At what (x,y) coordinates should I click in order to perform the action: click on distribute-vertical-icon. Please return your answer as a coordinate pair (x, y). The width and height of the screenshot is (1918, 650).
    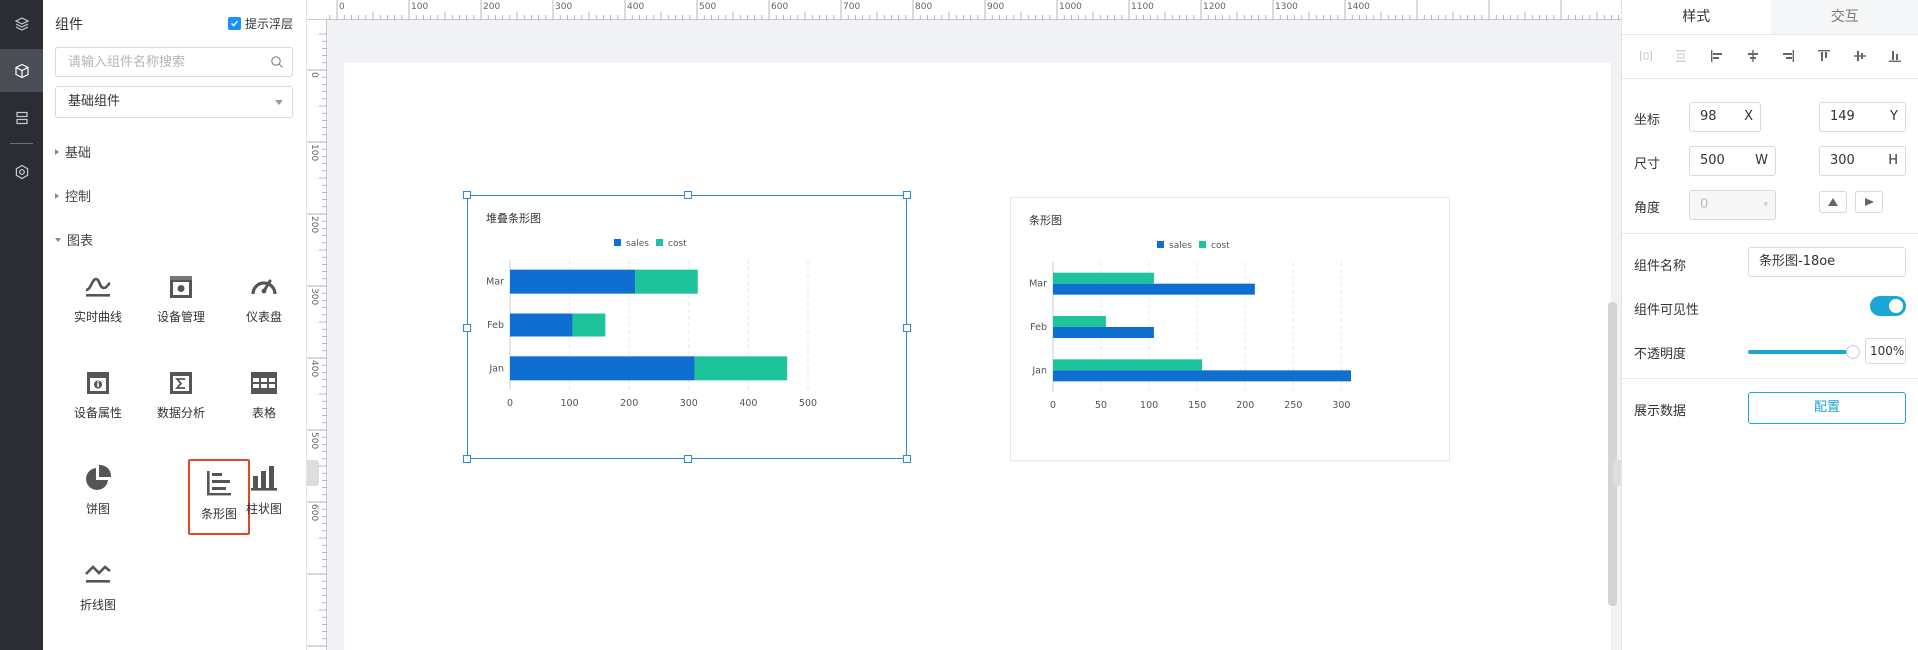
    Looking at the image, I should click on (1681, 56).